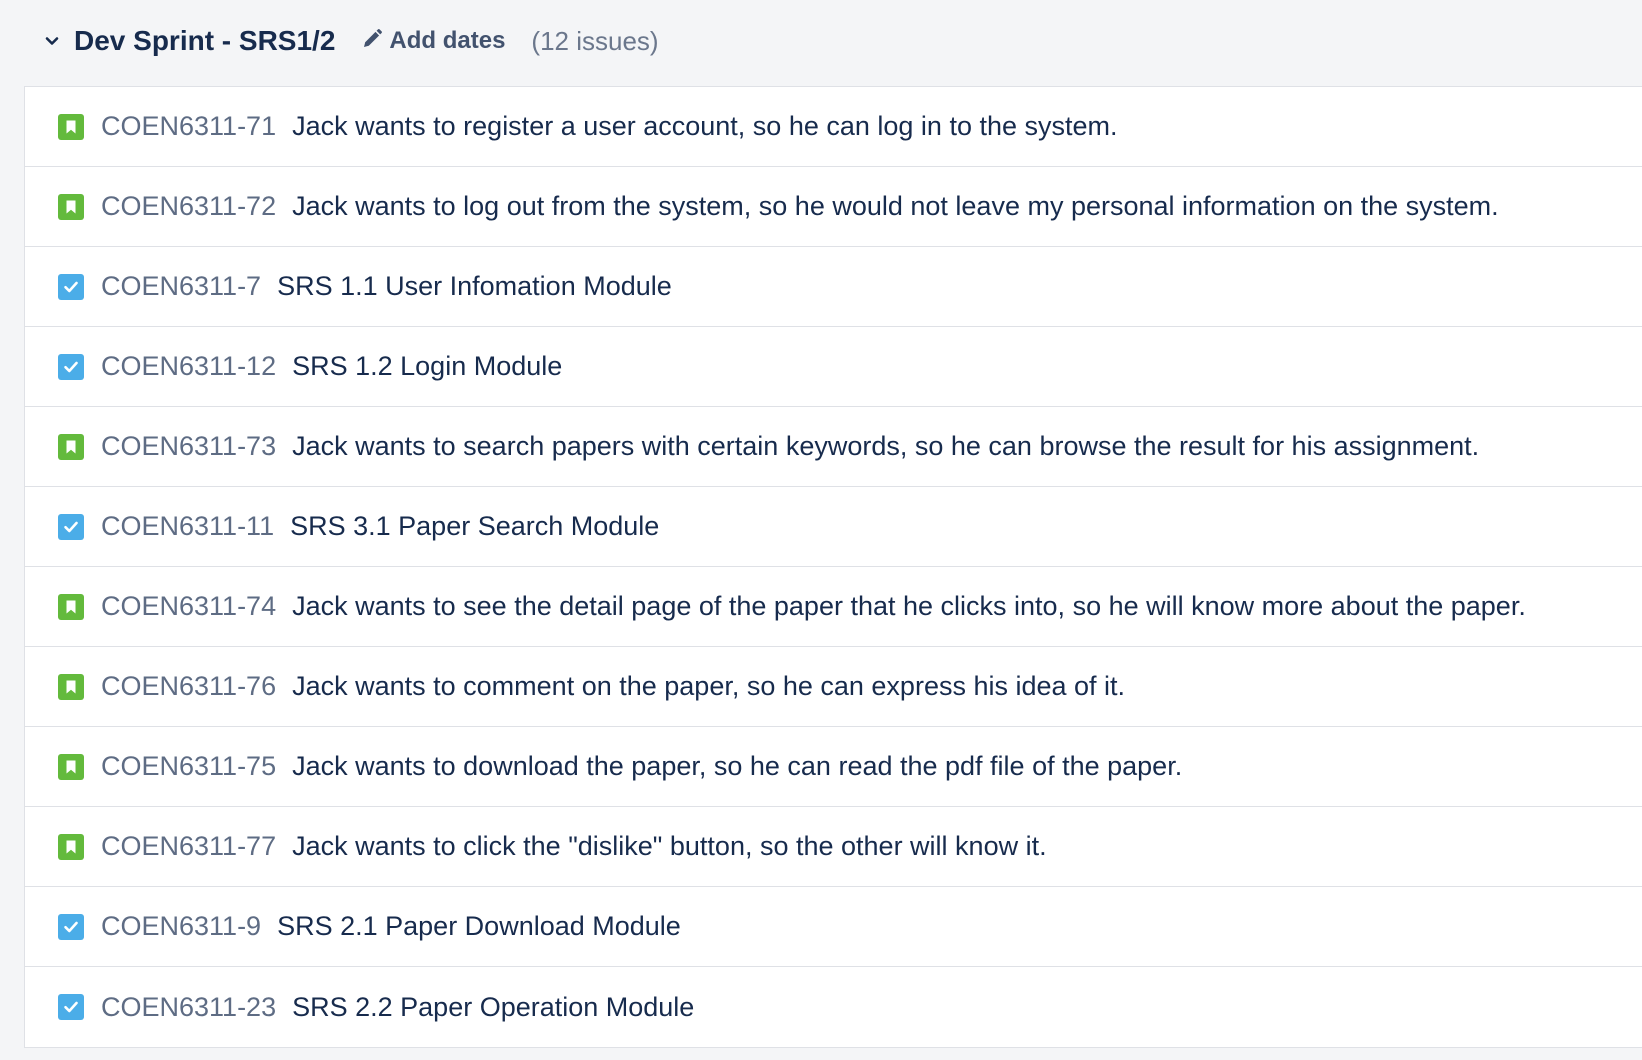 The height and width of the screenshot is (1060, 1642). Describe the element at coordinates (187, 526) in the screenshot. I see `issue-key: COEN6311-11` at that location.